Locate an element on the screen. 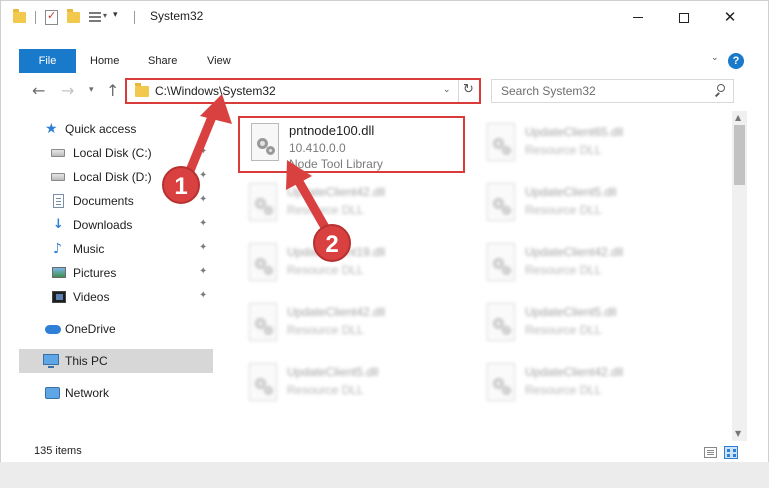 This screenshot has height=488, width=769. file-tile: UpdateClient19.dll Resource DLL is located at coordinates (351, 266).